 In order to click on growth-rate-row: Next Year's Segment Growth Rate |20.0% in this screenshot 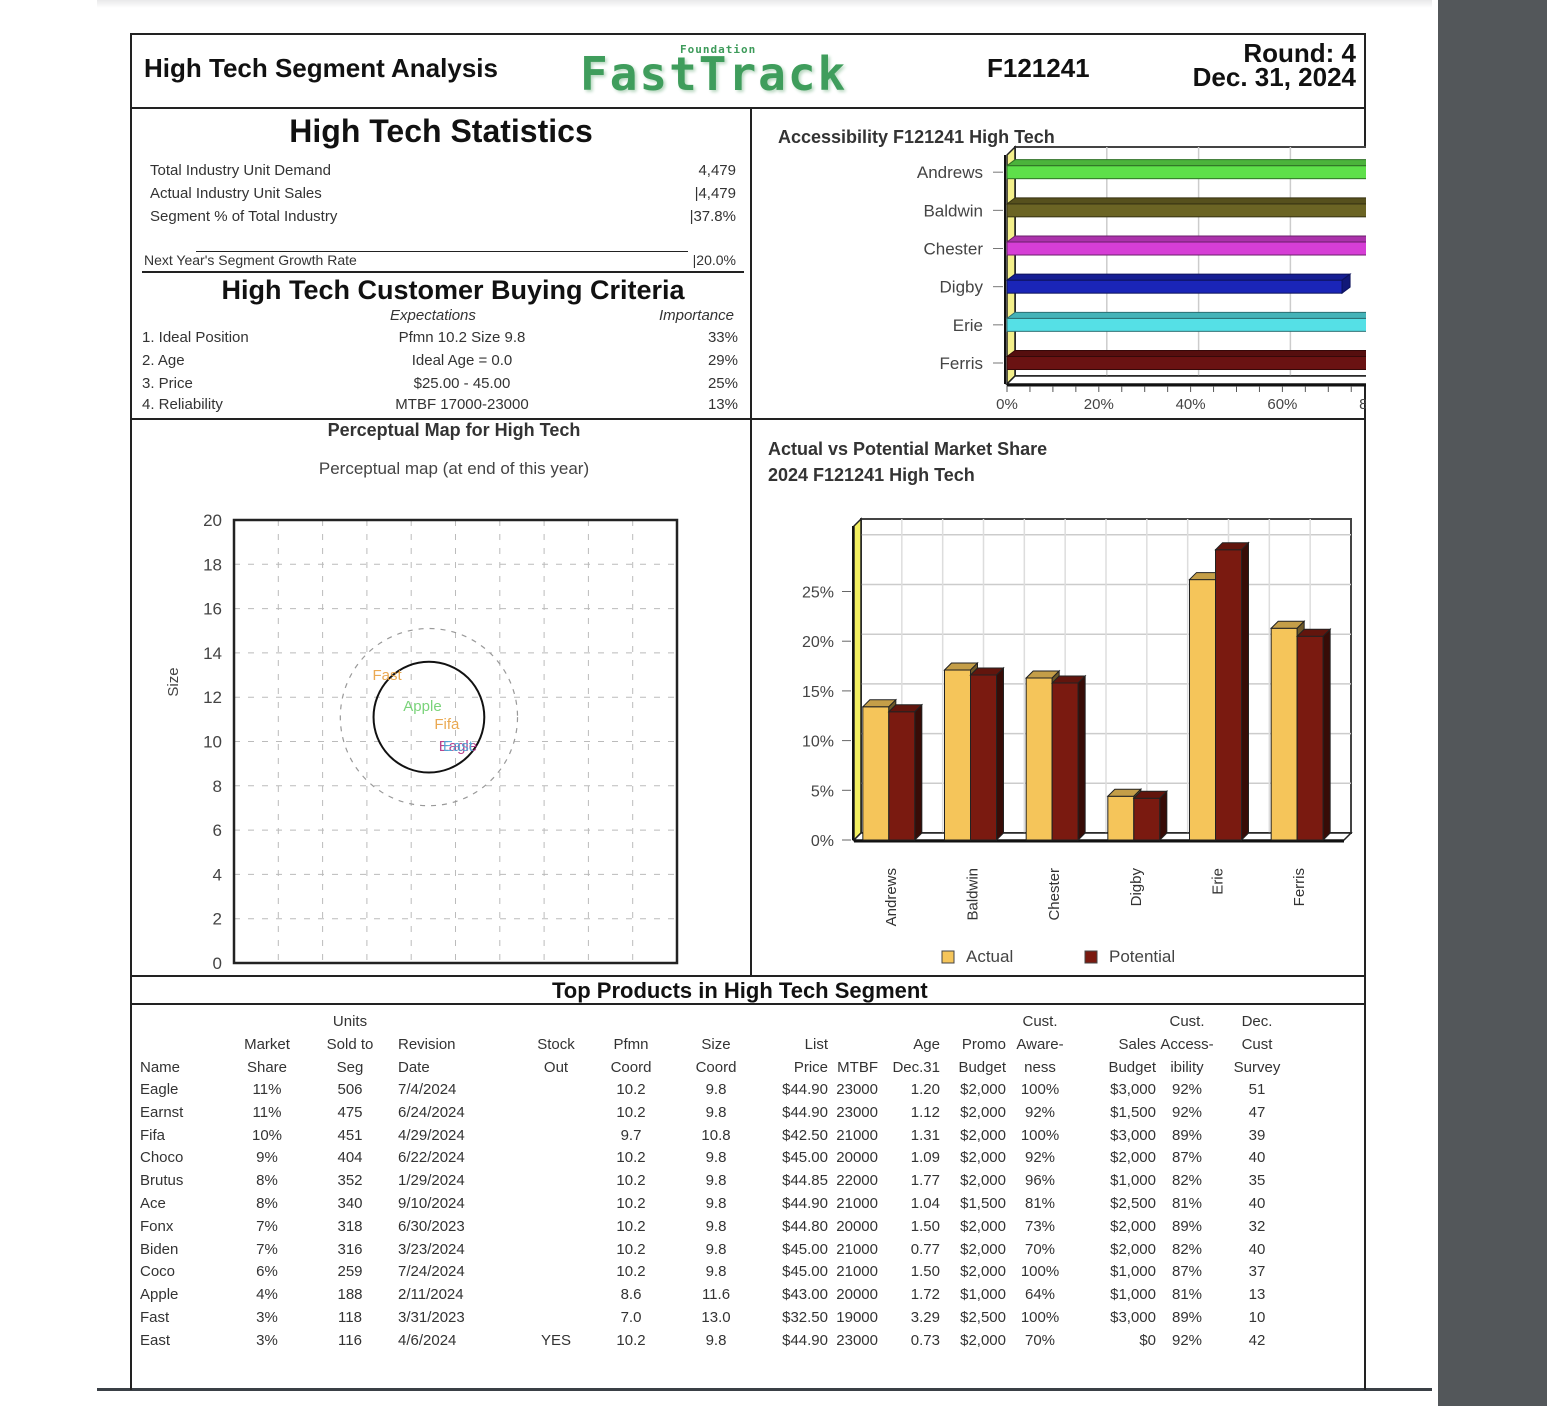, I will do `click(440, 259)`.